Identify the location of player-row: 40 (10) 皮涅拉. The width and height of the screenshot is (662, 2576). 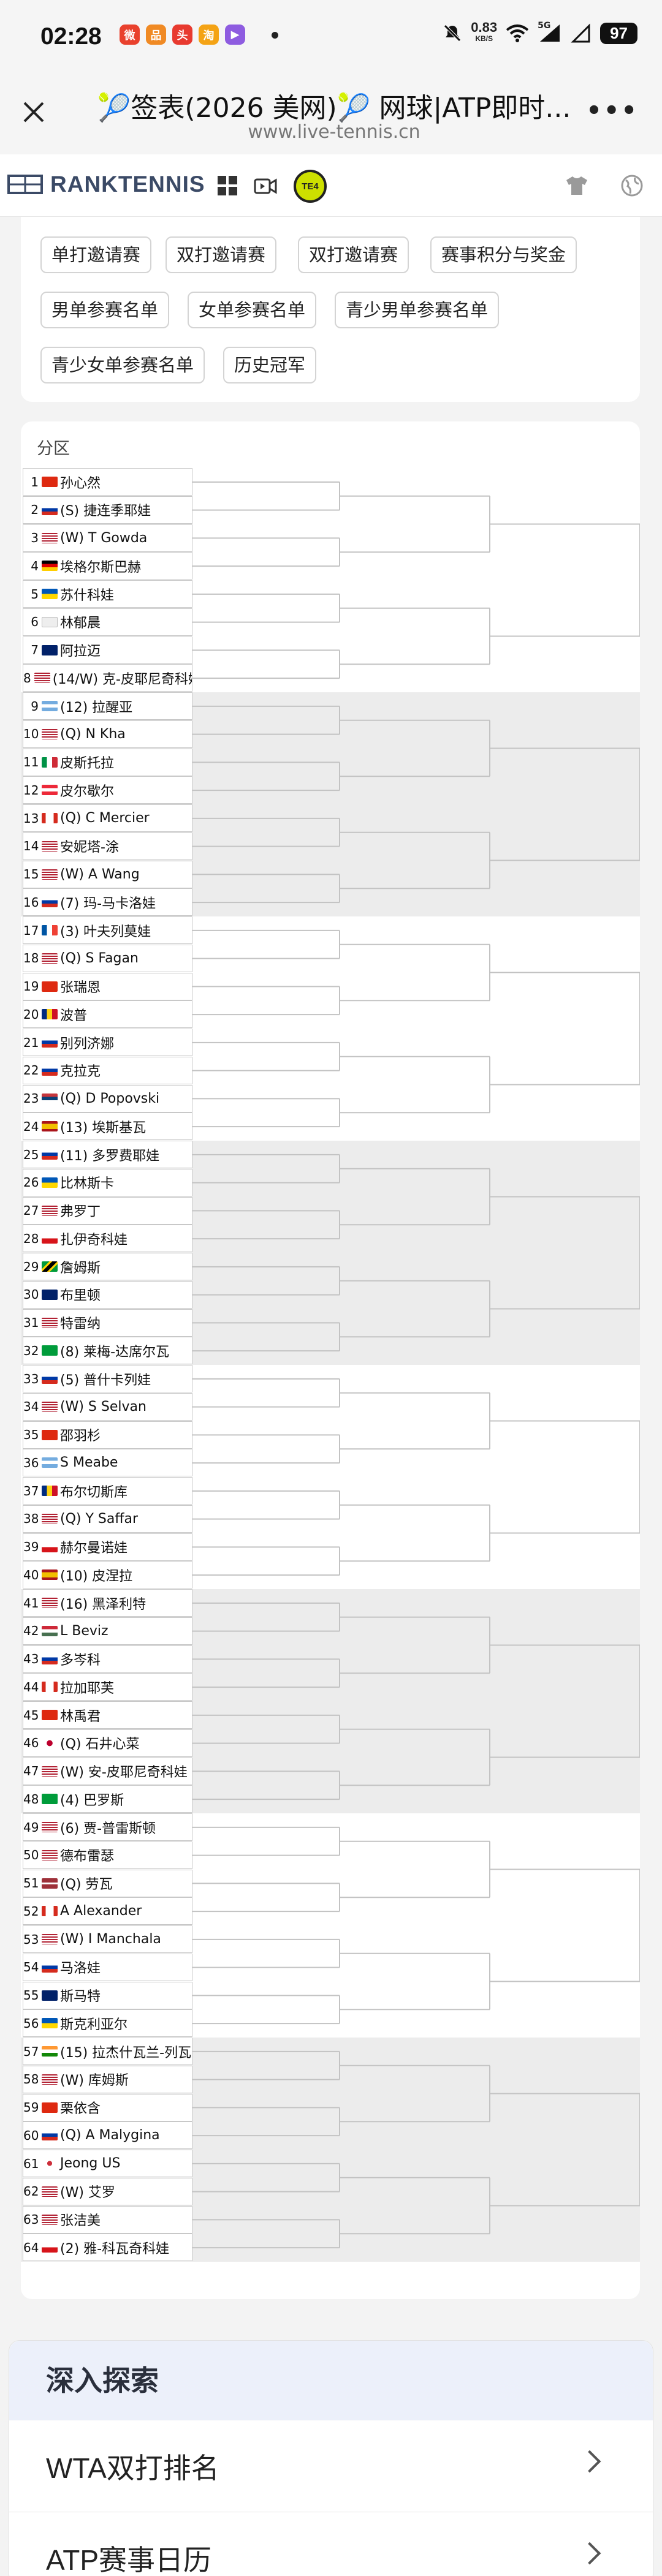
(107, 1575).